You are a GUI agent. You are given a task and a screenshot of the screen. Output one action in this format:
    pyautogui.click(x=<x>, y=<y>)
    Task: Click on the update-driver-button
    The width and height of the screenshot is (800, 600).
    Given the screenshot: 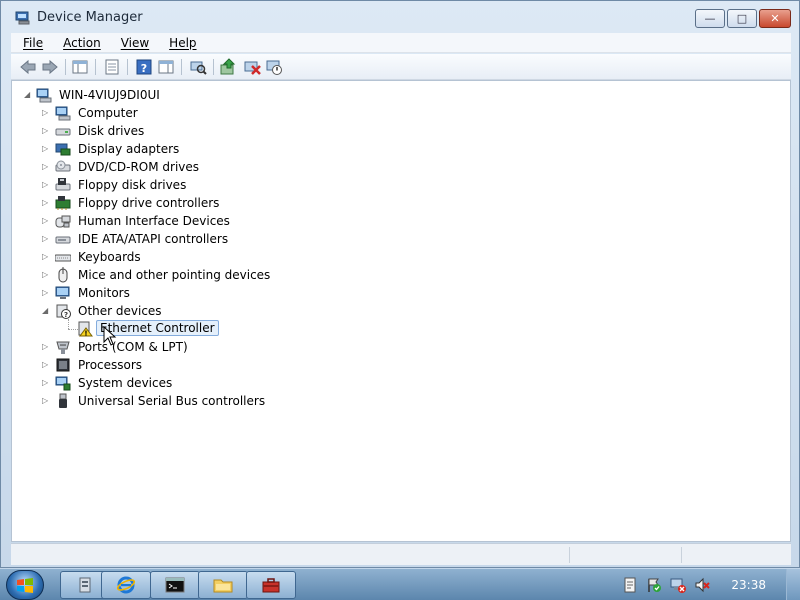 What is the action you would take?
    pyautogui.click(x=228, y=67)
    